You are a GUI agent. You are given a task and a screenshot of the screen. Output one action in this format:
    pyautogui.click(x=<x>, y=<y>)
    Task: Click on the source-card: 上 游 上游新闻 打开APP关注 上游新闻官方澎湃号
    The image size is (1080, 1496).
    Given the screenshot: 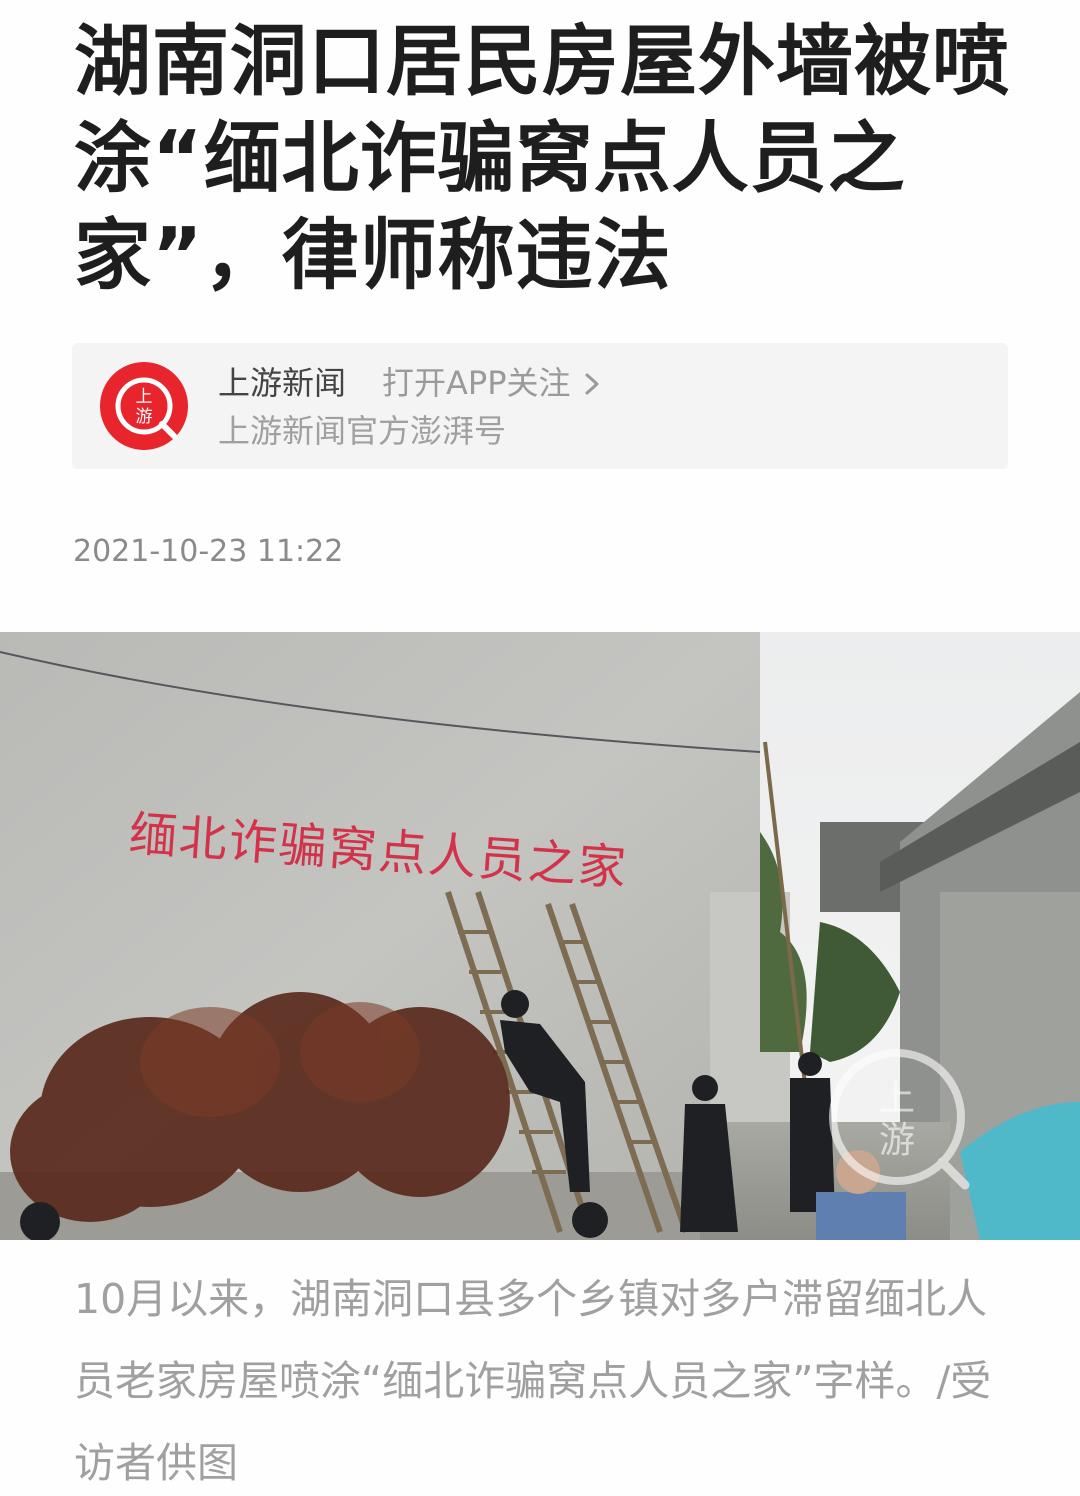 What is the action you would take?
    pyautogui.click(x=540, y=406)
    